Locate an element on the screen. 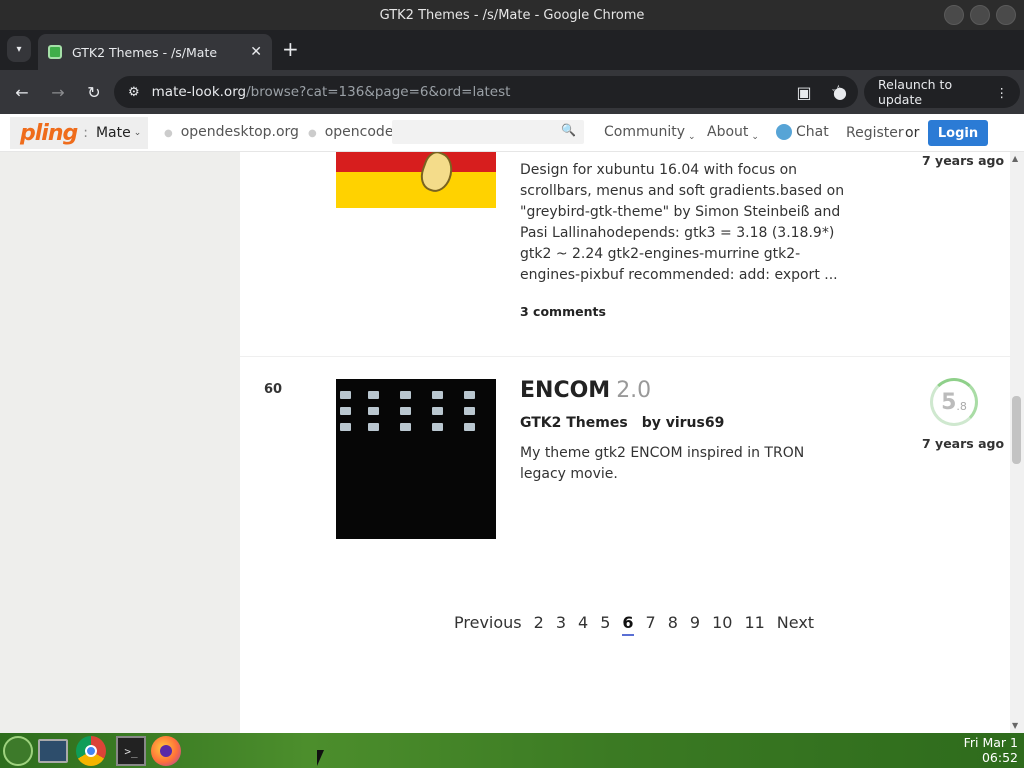 Image resolution: width=1024 pixels, height=768 pixels. back-icon: ← is located at coordinates (22, 92).